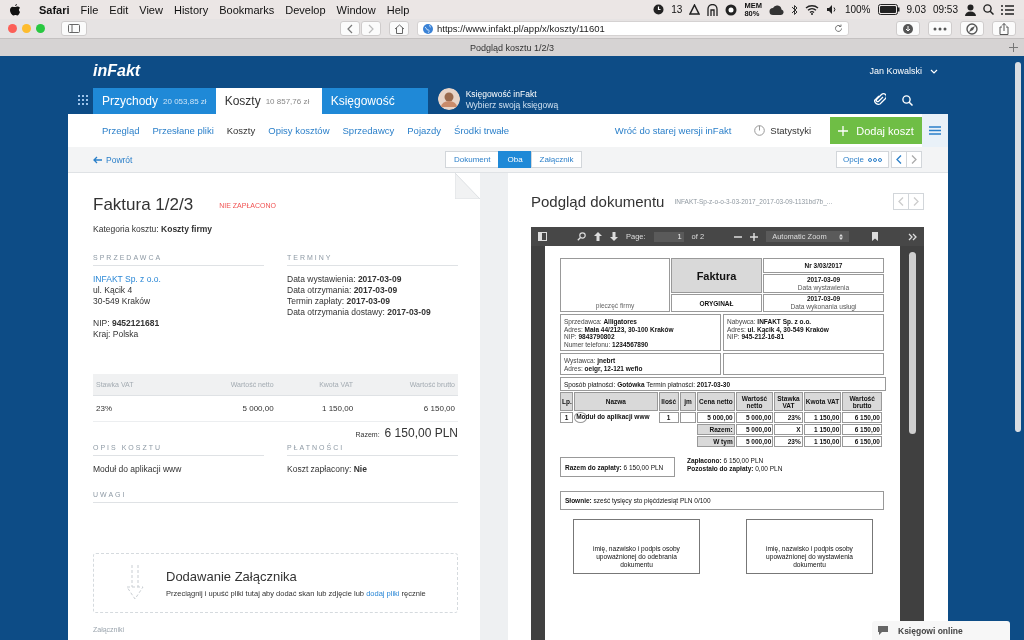 Image resolution: width=1024 pixels, height=640 pixels. What do you see at coordinates (89, 9) in the screenshot?
I see `menu-item: File` at bounding box center [89, 9].